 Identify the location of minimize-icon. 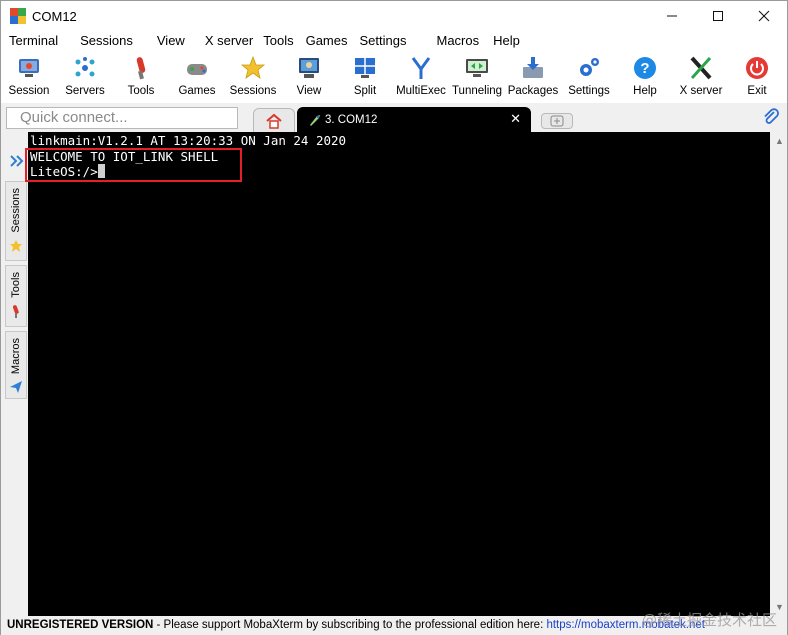
(672, 16).